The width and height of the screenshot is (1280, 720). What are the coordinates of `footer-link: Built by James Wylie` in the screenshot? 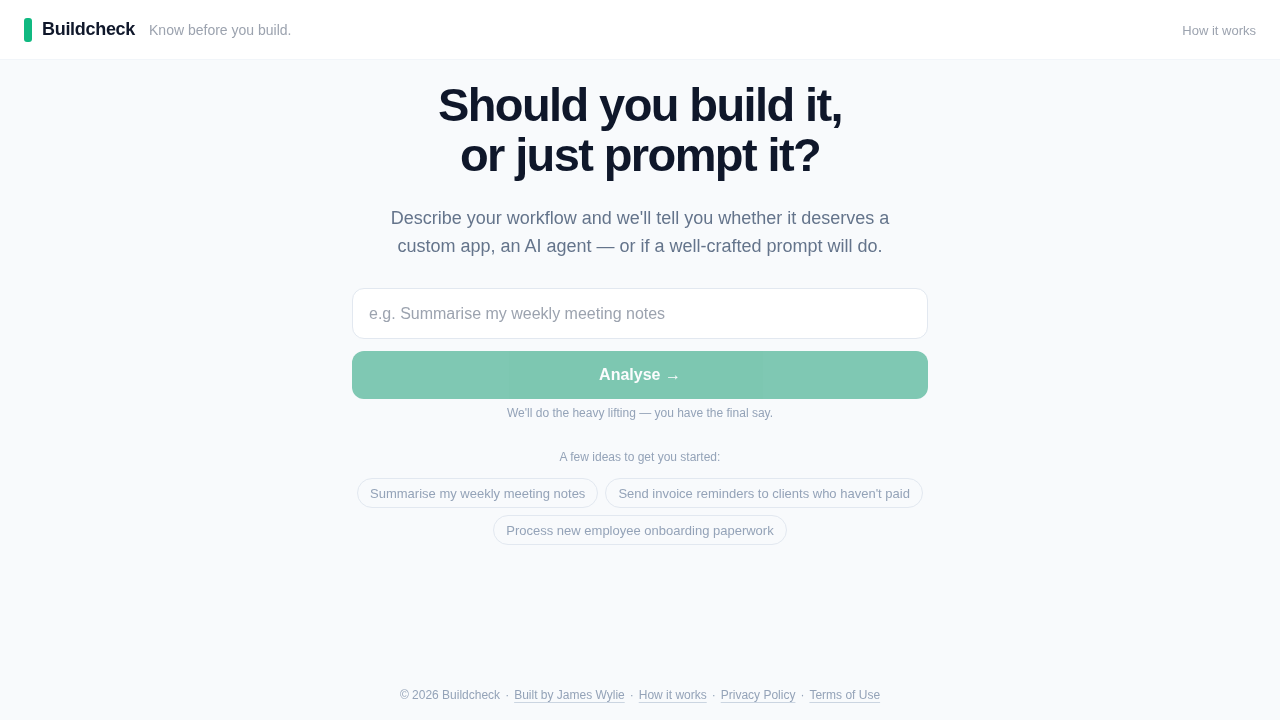 It's located at (569, 695).